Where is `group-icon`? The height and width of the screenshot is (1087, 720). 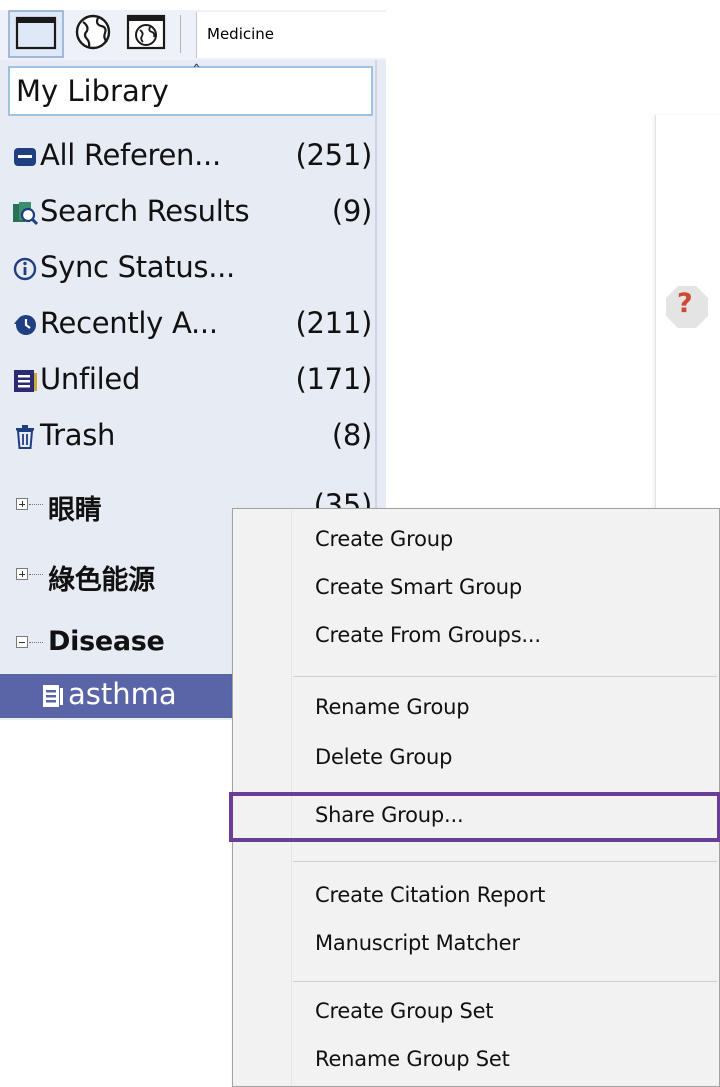 group-icon is located at coordinates (53, 696).